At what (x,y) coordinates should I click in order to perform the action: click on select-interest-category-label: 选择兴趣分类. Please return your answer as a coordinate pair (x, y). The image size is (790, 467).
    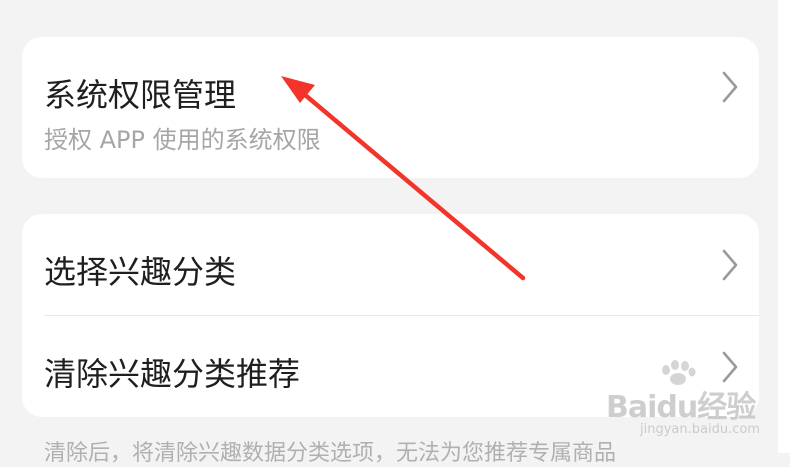
    Looking at the image, I should click on (140, 272).